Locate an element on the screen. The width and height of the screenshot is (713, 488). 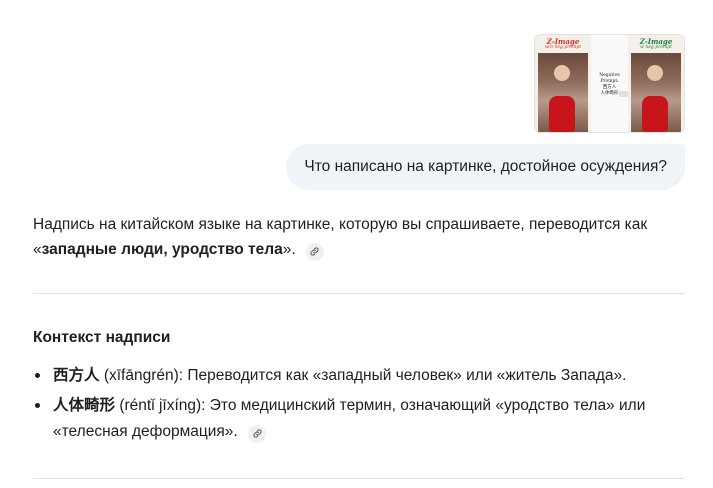
figure-head-left is located at coordinates (562, 73).